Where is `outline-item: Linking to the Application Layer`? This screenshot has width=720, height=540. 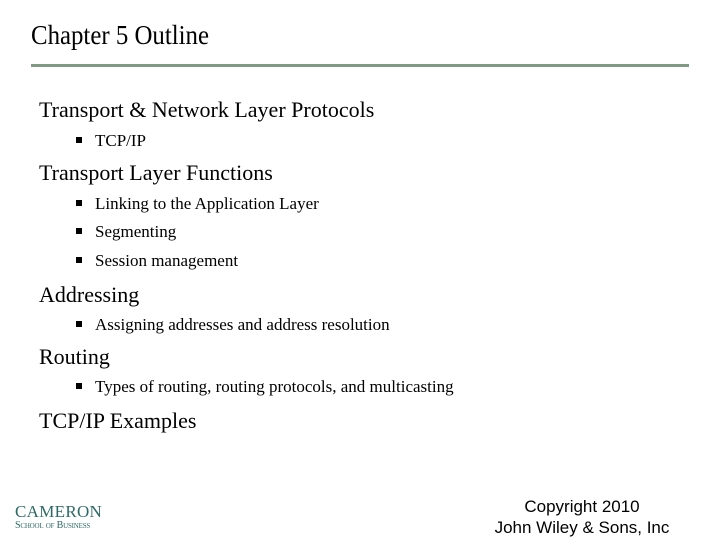
outline-item: Linking to the Application Layer is located at coordinates (197, 204).